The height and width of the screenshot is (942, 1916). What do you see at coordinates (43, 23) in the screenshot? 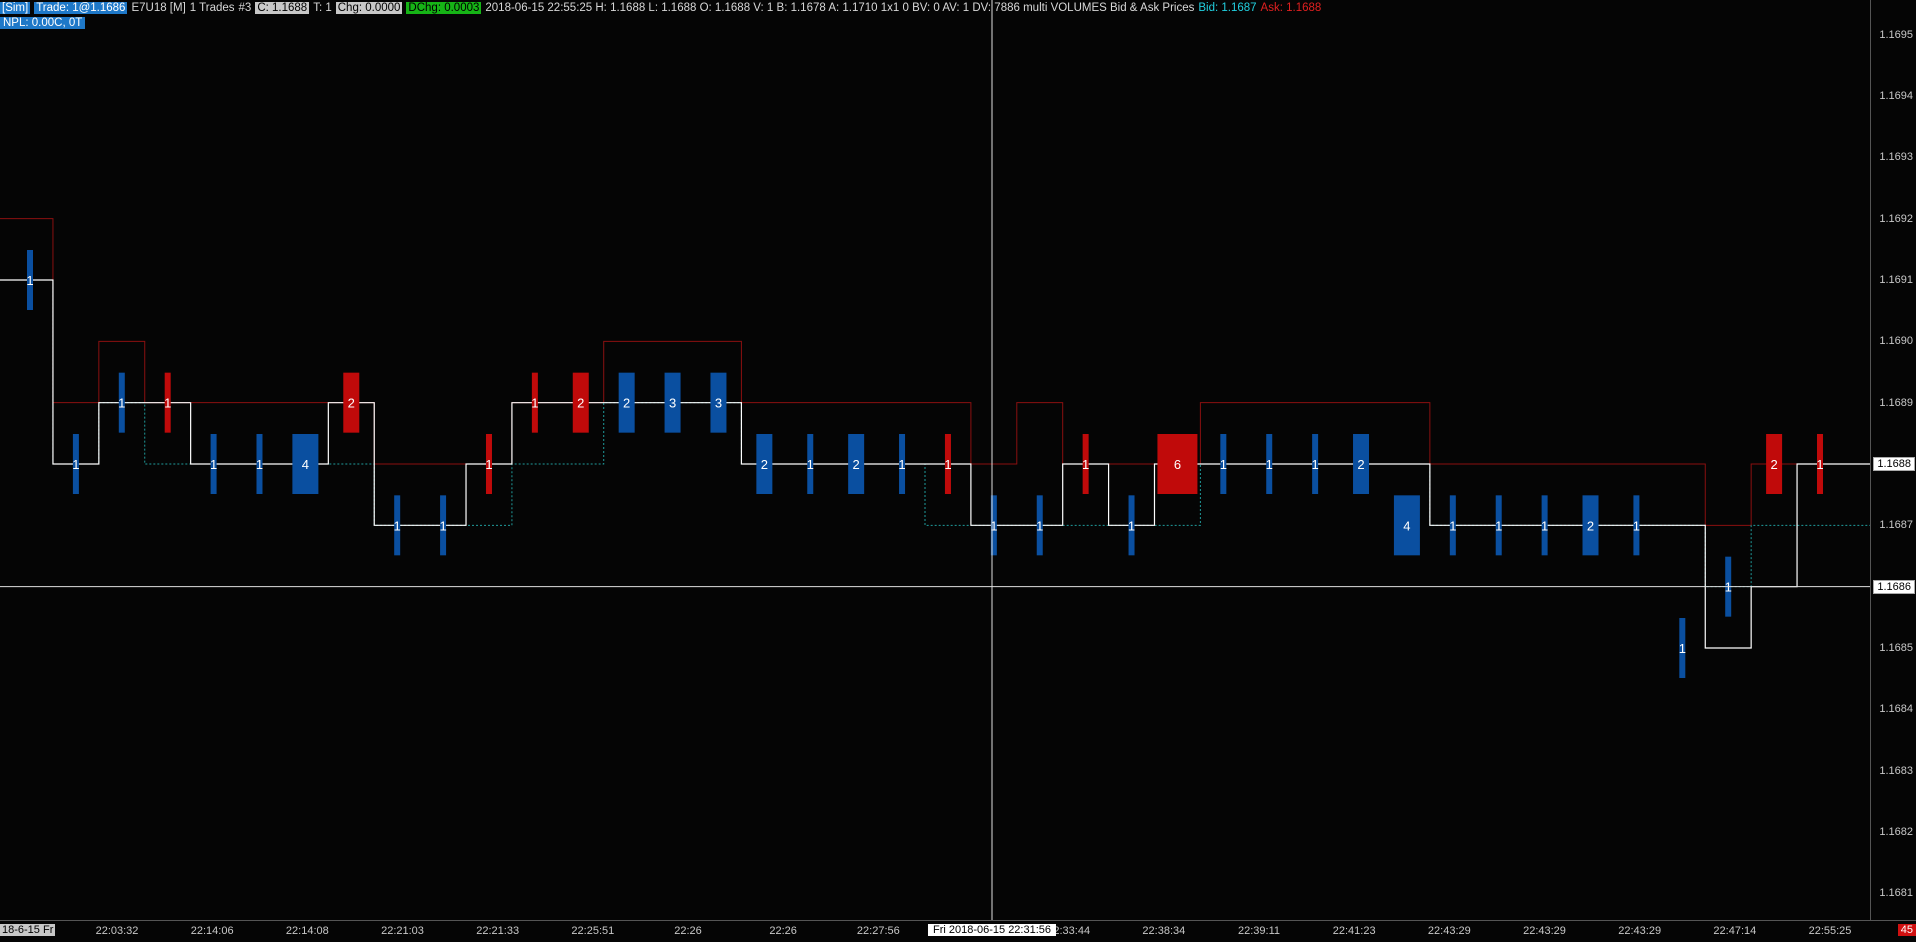
I see `npl-badge: NPL: 0.00C, 0T` at bounding box center [43, 23].